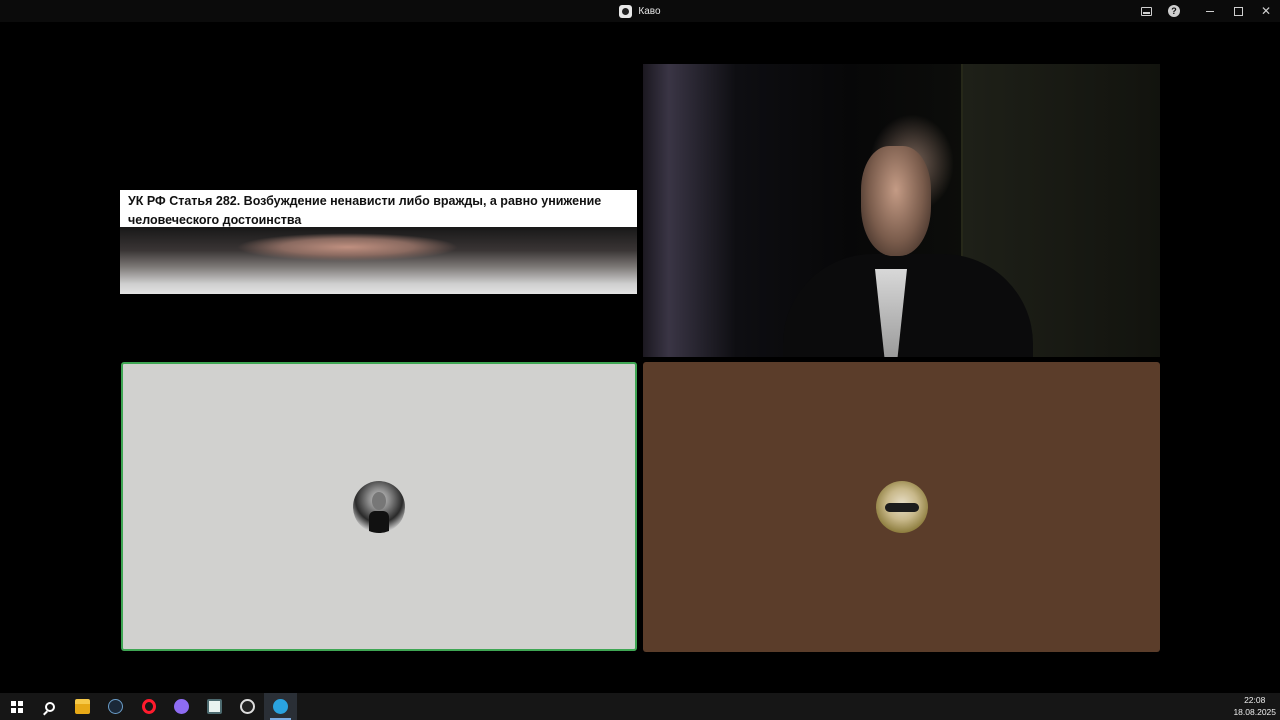  What do you see at coordinates (1238, 11) in the screenshot?
I see `maximize-icon` at bounding box center [1238, 11].